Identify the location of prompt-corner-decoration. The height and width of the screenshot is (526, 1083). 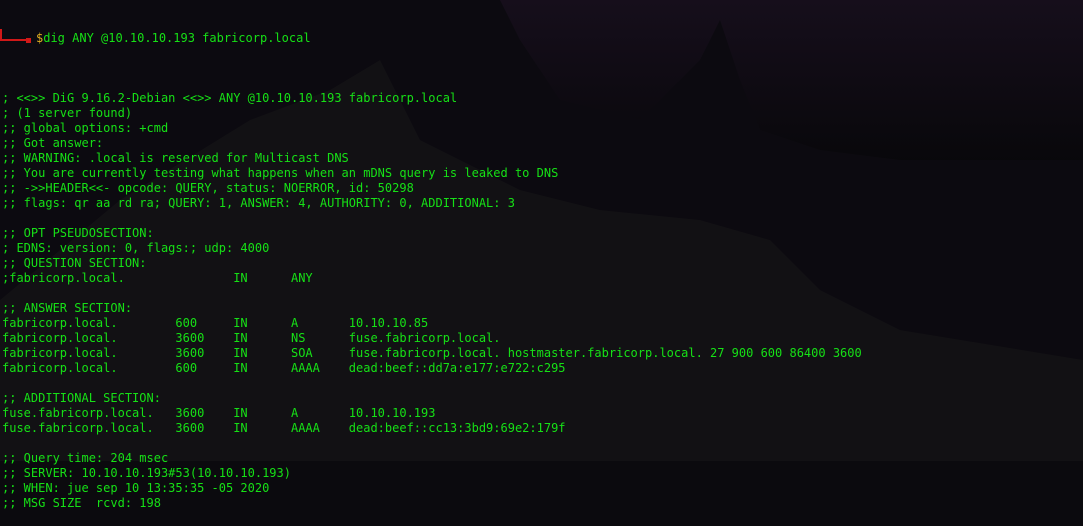
(15, 36).